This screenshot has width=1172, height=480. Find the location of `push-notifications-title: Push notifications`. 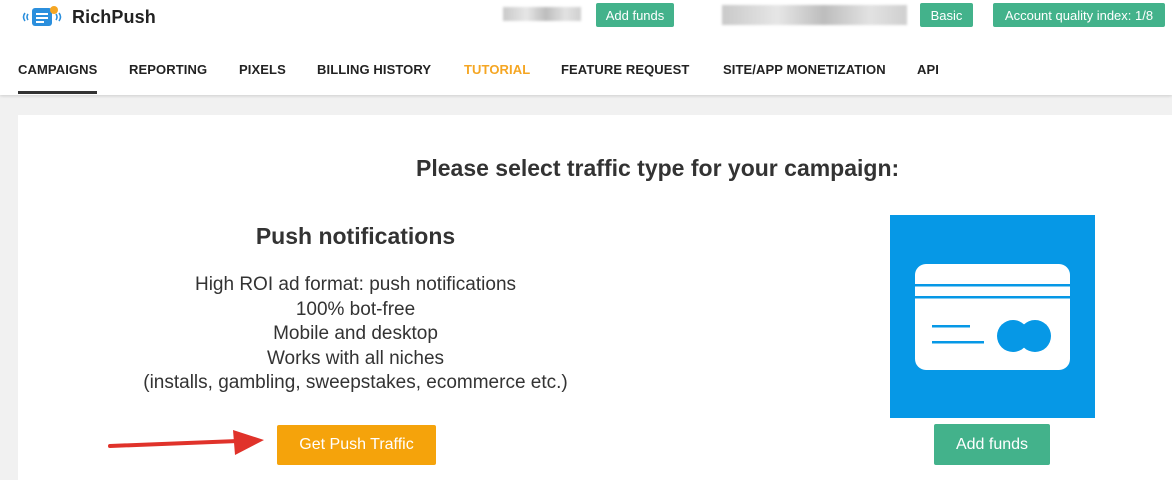

push-notifications-title: Push notifications is located at coordinates (355, 236).